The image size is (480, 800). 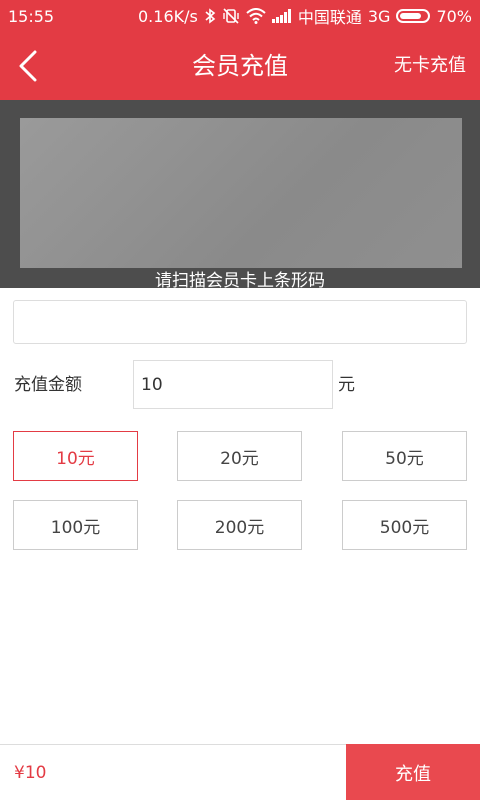 What do you see at coordinates (346, 385) in the screenshot?
I see `amount-unit: 元` at bounding box center [346, 385].